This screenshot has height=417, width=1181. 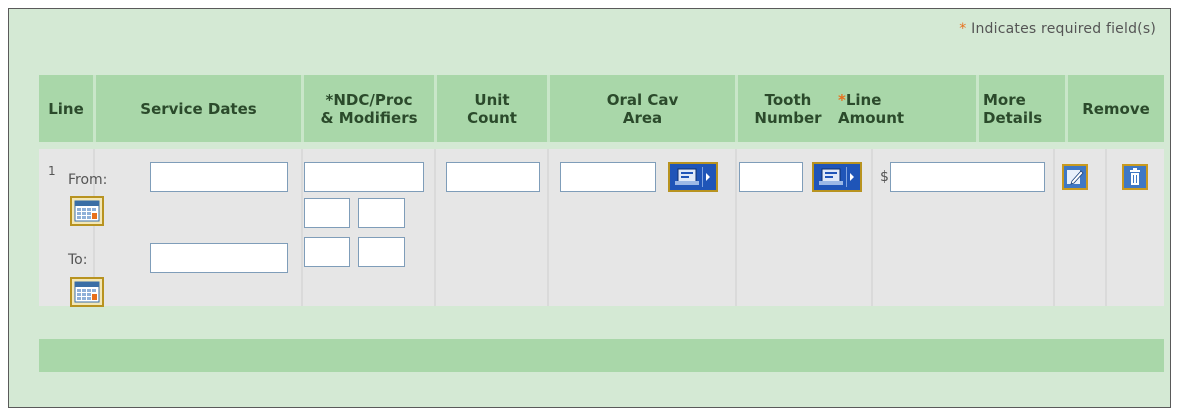 I want to click on col-header-tooth-number: Tooth Number, so click(x=788, y=108).